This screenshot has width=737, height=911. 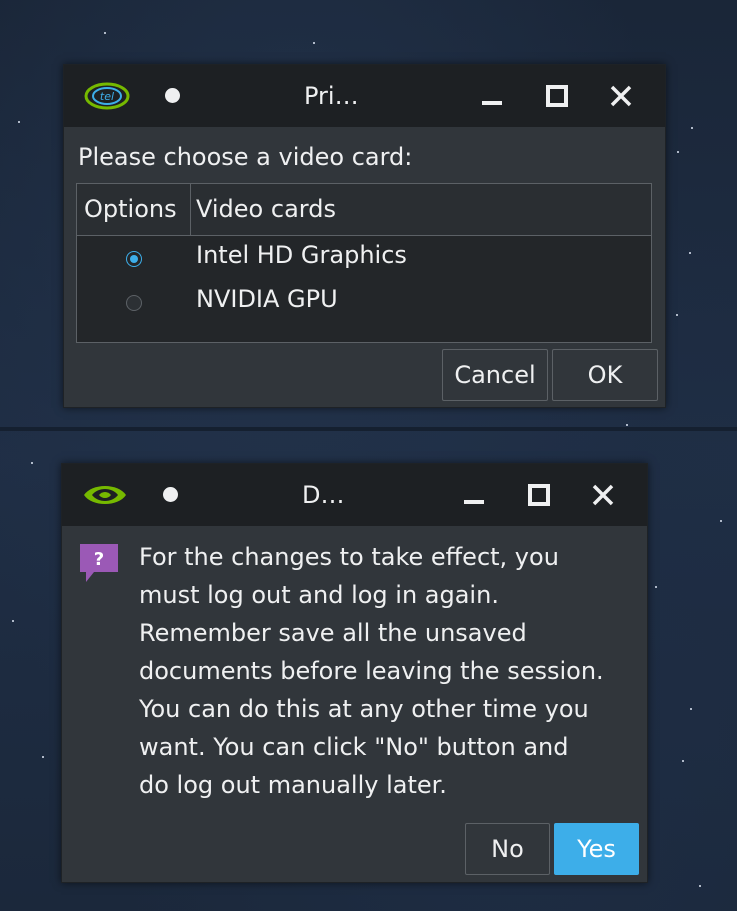 I want to click on choose-prompt: Please choose a video card:, so click(x=245, y=157).